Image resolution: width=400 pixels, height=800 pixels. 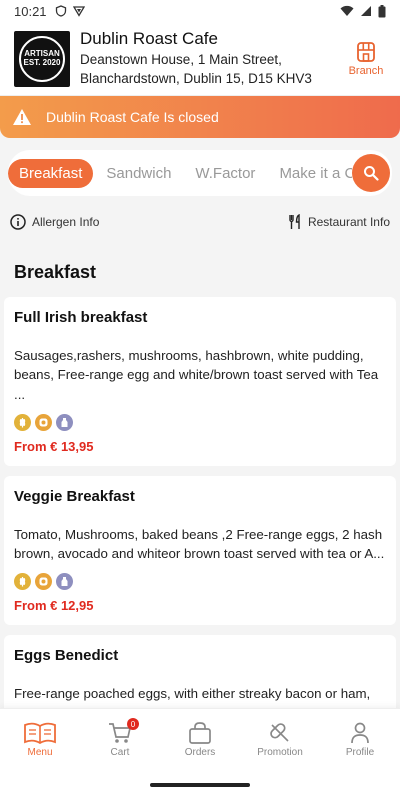 What do you see at coordinates (200, 732) in the screenshot?
I see `shopping-bag-icon` at bounding box center [200, 732].